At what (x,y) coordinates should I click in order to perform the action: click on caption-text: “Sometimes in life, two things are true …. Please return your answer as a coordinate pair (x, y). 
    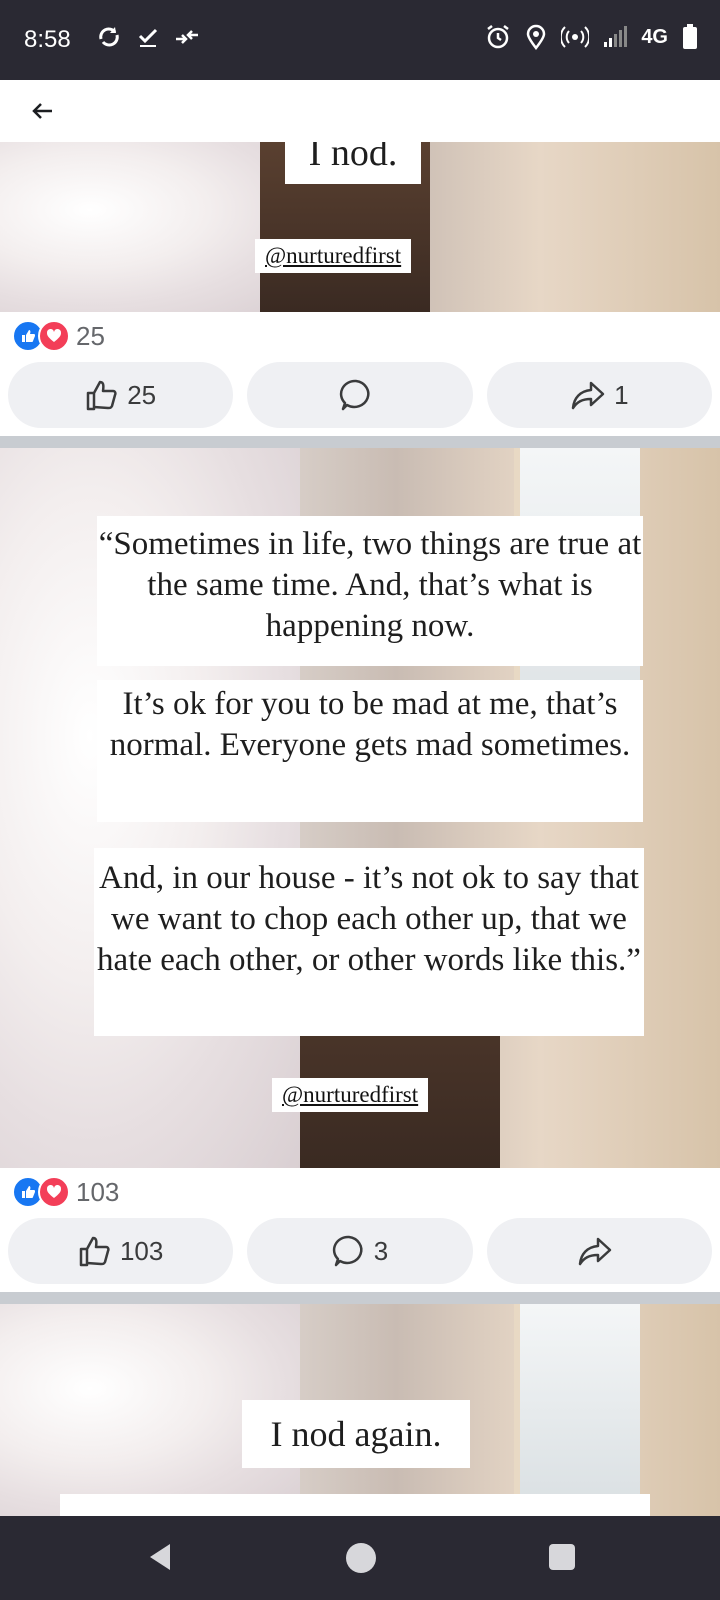
    Looking at the image, I should click on (370, 591).